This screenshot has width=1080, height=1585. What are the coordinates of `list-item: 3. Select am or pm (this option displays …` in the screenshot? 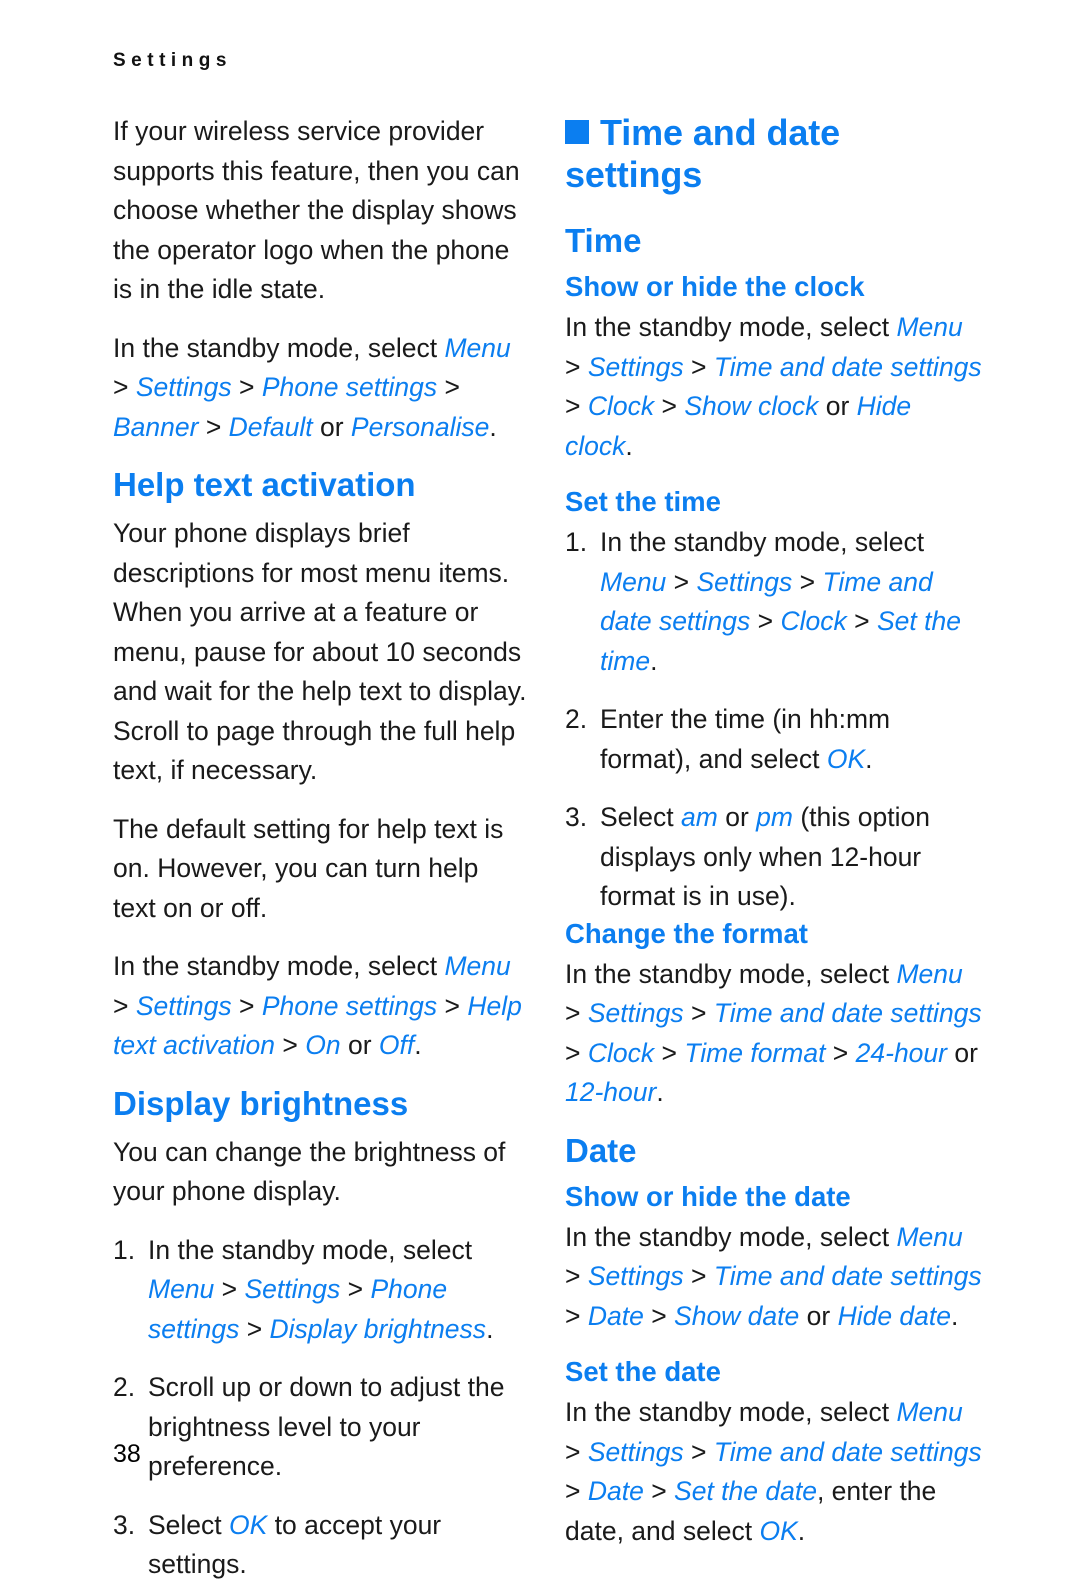 It's located at (775, 857).